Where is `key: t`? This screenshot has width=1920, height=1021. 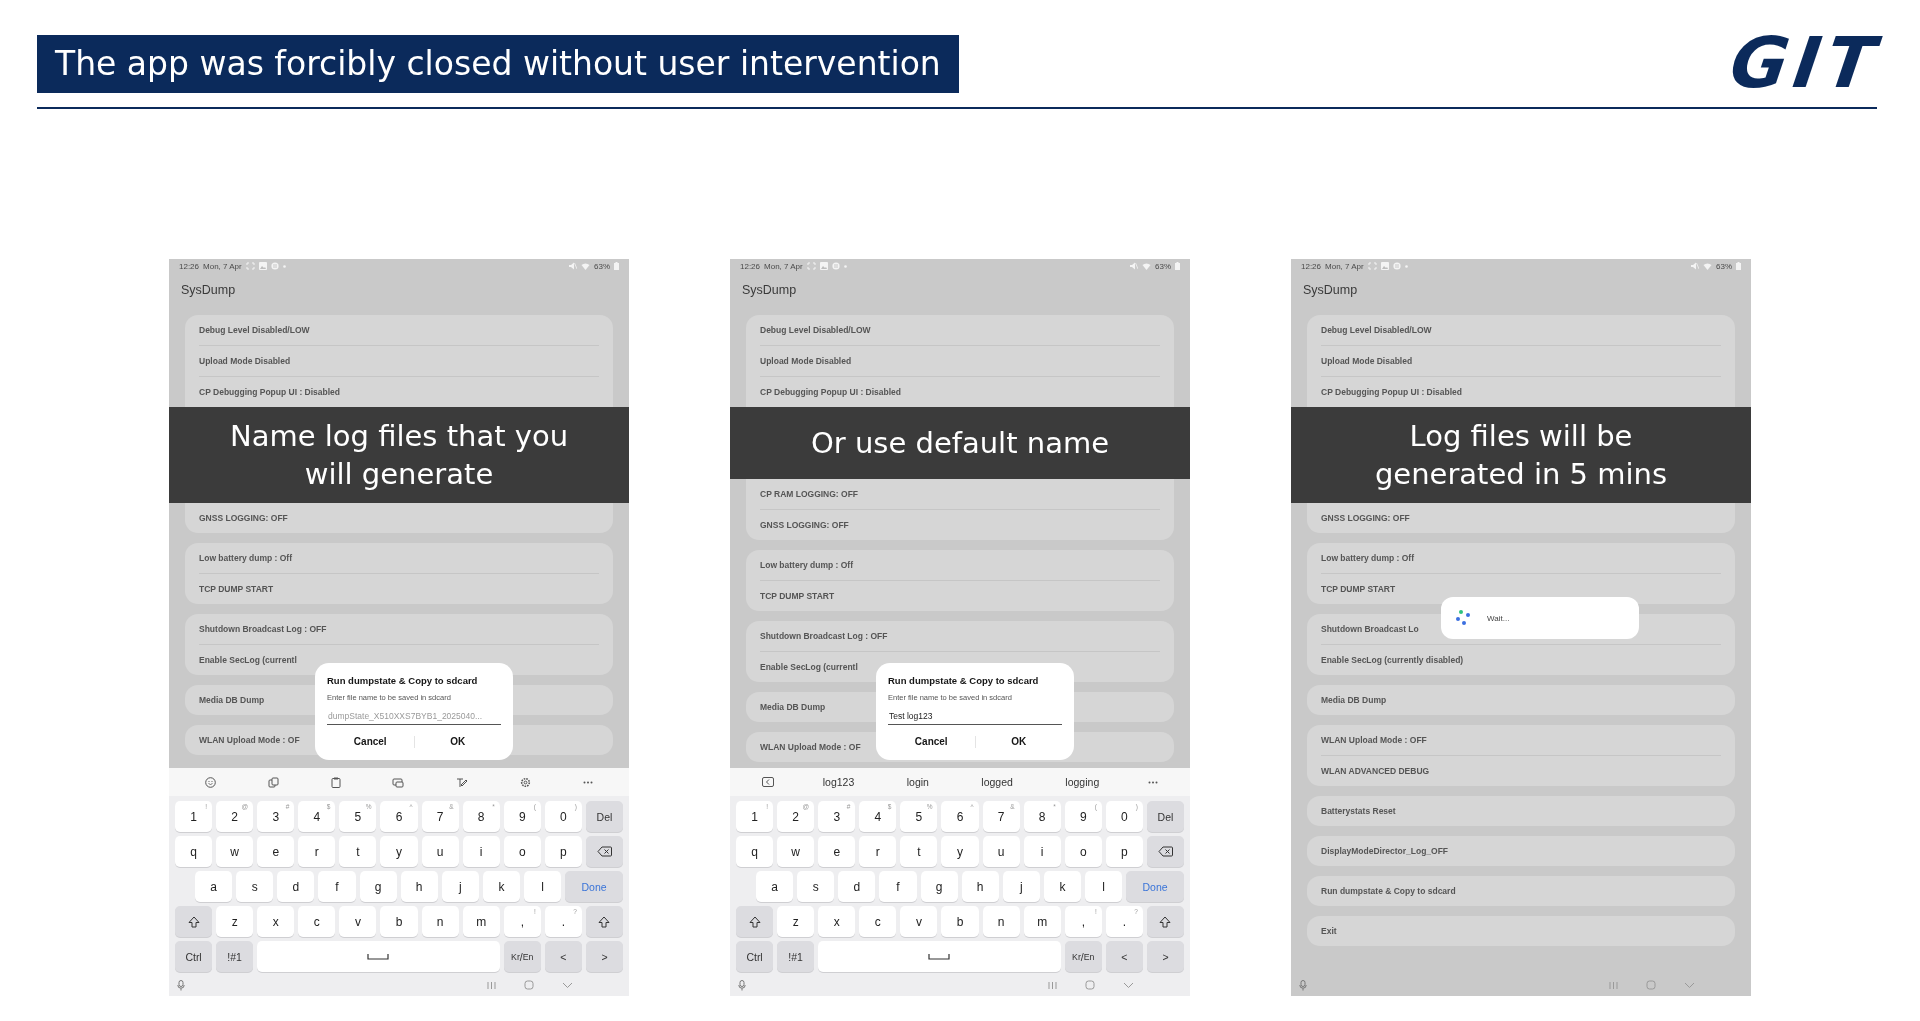
key: t is located at coordinates (358, 851).